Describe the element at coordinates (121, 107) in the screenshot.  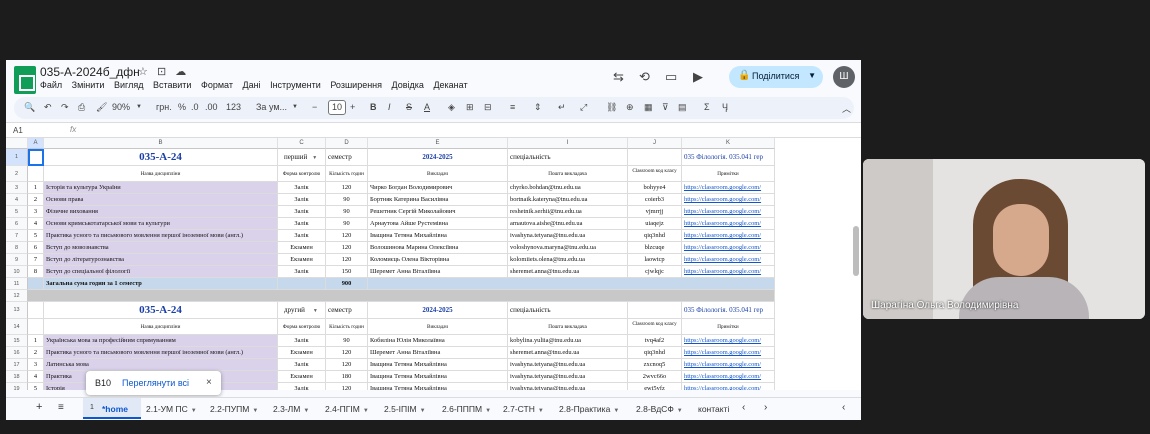
I see `zoom-select: 90%` at that location.